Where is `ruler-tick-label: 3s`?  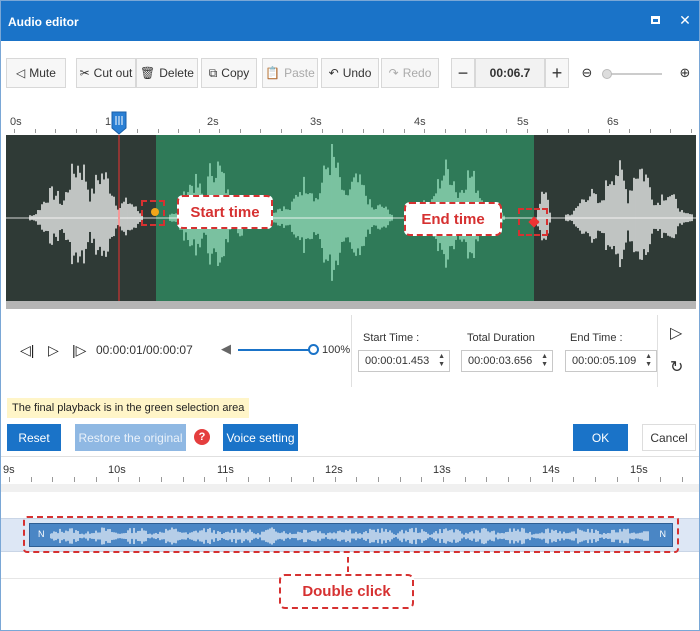 ruler-tick-label: 3s is located at coordinates (316, 122).